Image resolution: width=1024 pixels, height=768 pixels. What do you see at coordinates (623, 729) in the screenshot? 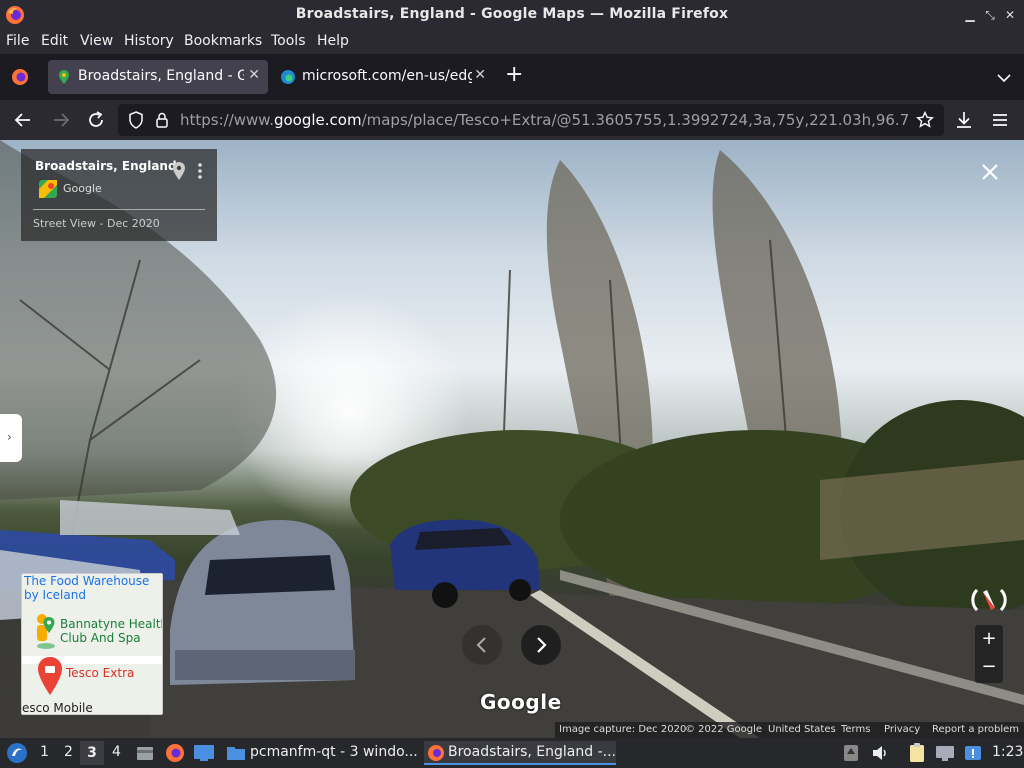
I see `image-capture-date: Image capture: Dec 2020` at bounding box center [623, 729].